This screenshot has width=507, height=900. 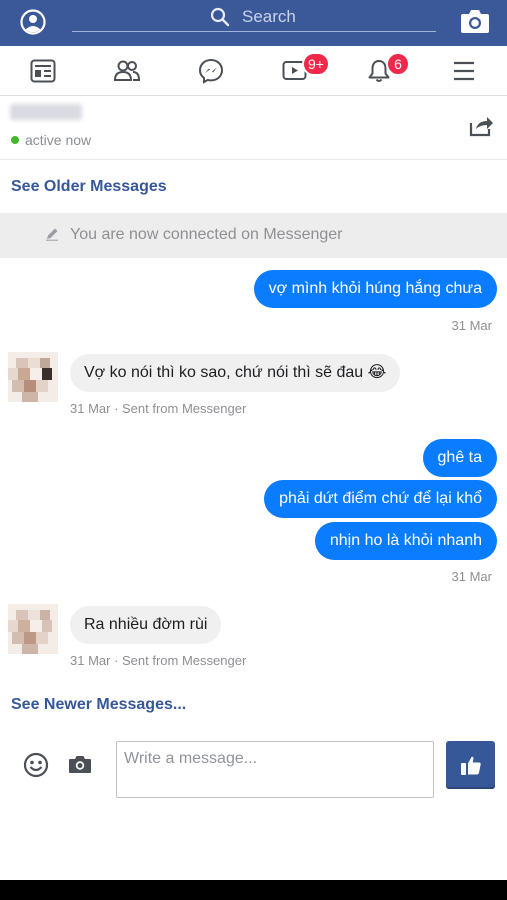 I want to click on conversation-header: active now, so click(x=253, y=128).